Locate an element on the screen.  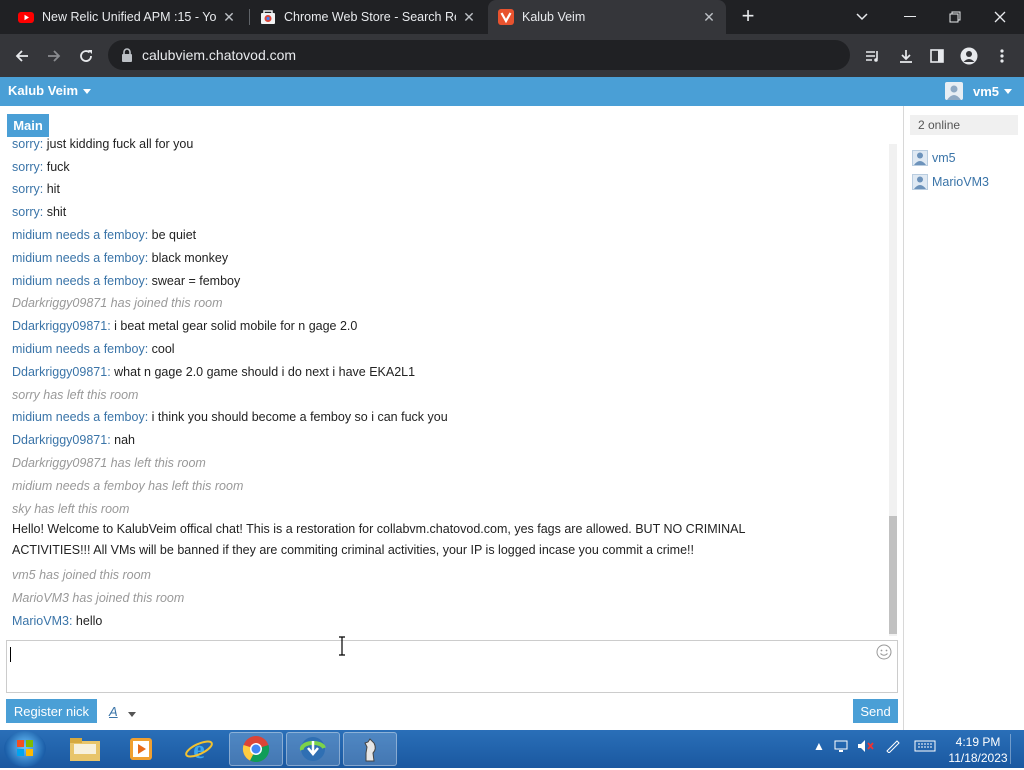
browser-tab: New Relic Unified APM :15 - You ✕ is located at coordinates (127, 17).